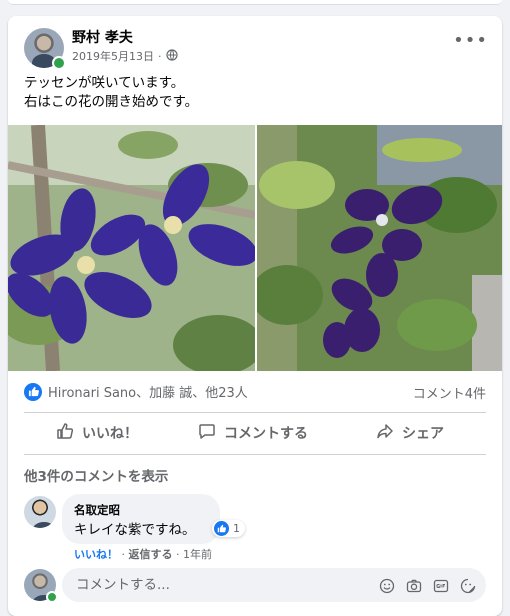 The height and width of the screenshot is (616, 510). What do you see at coordinates (255, 2) in the screenshot?
I see `previous-post-edge` at bounding box center [255, 2].